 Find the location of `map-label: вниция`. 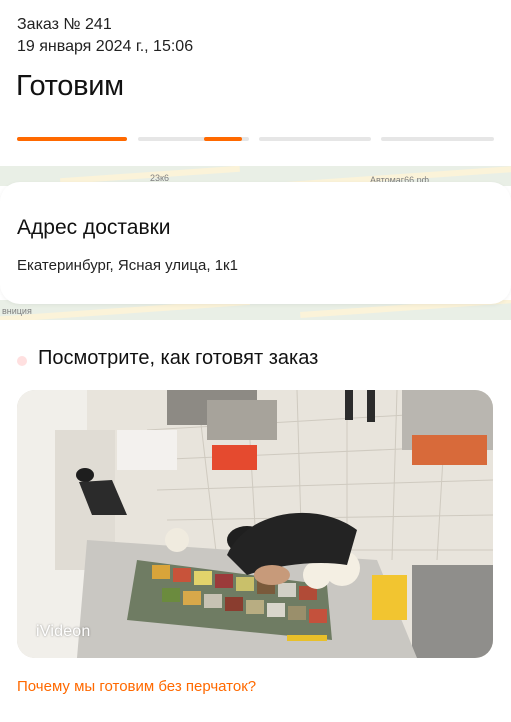

map-label: вниция is located at coordinates (17, 311).